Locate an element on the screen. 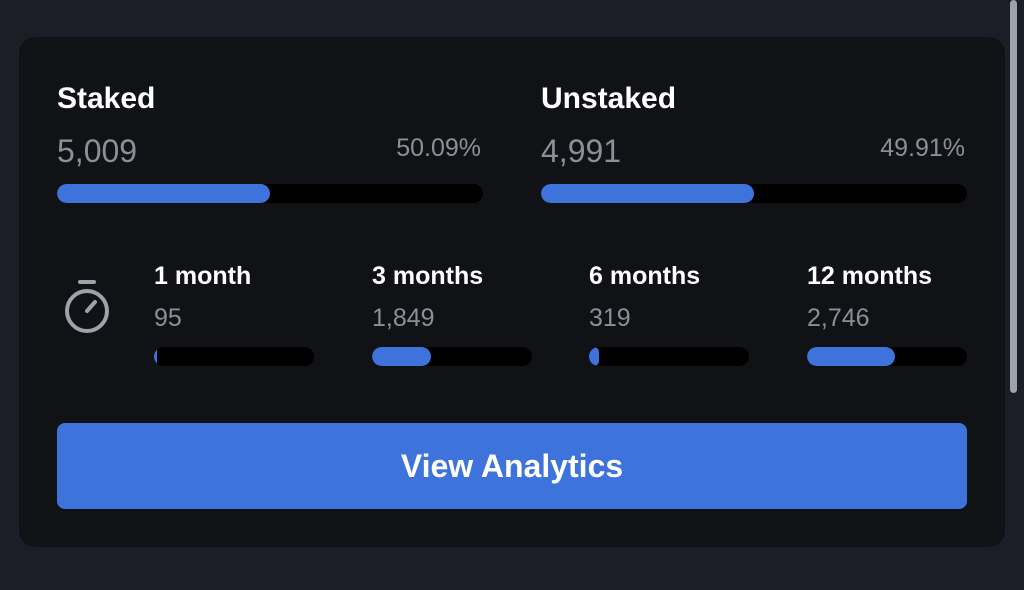  staked-value: 5,009 is located at coordinates (97, 151).